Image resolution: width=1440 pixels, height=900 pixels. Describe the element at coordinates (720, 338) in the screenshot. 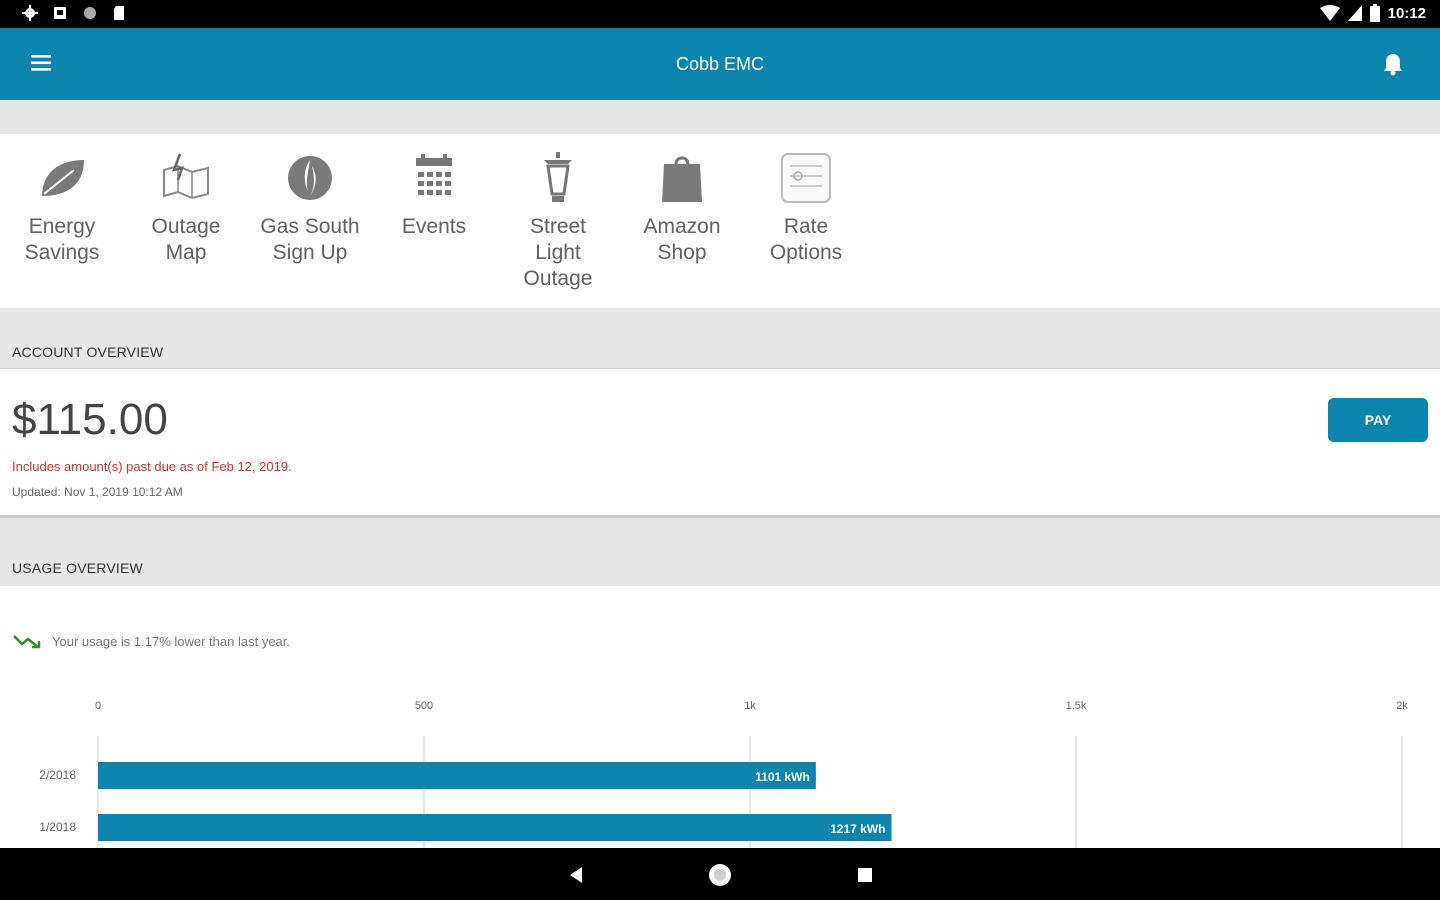

I see `account-overview-header: ACCOUNT OVERVIEW` at that location.